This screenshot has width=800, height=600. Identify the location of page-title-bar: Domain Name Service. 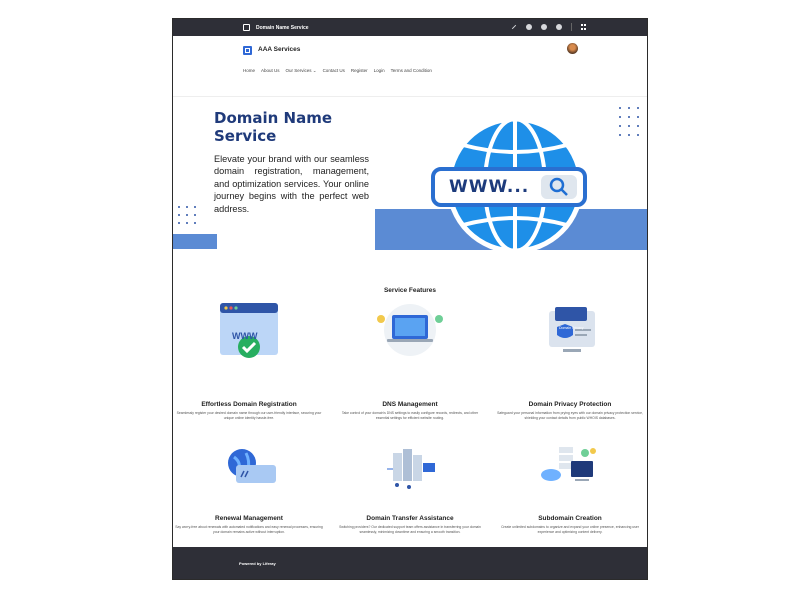
(282, 27).